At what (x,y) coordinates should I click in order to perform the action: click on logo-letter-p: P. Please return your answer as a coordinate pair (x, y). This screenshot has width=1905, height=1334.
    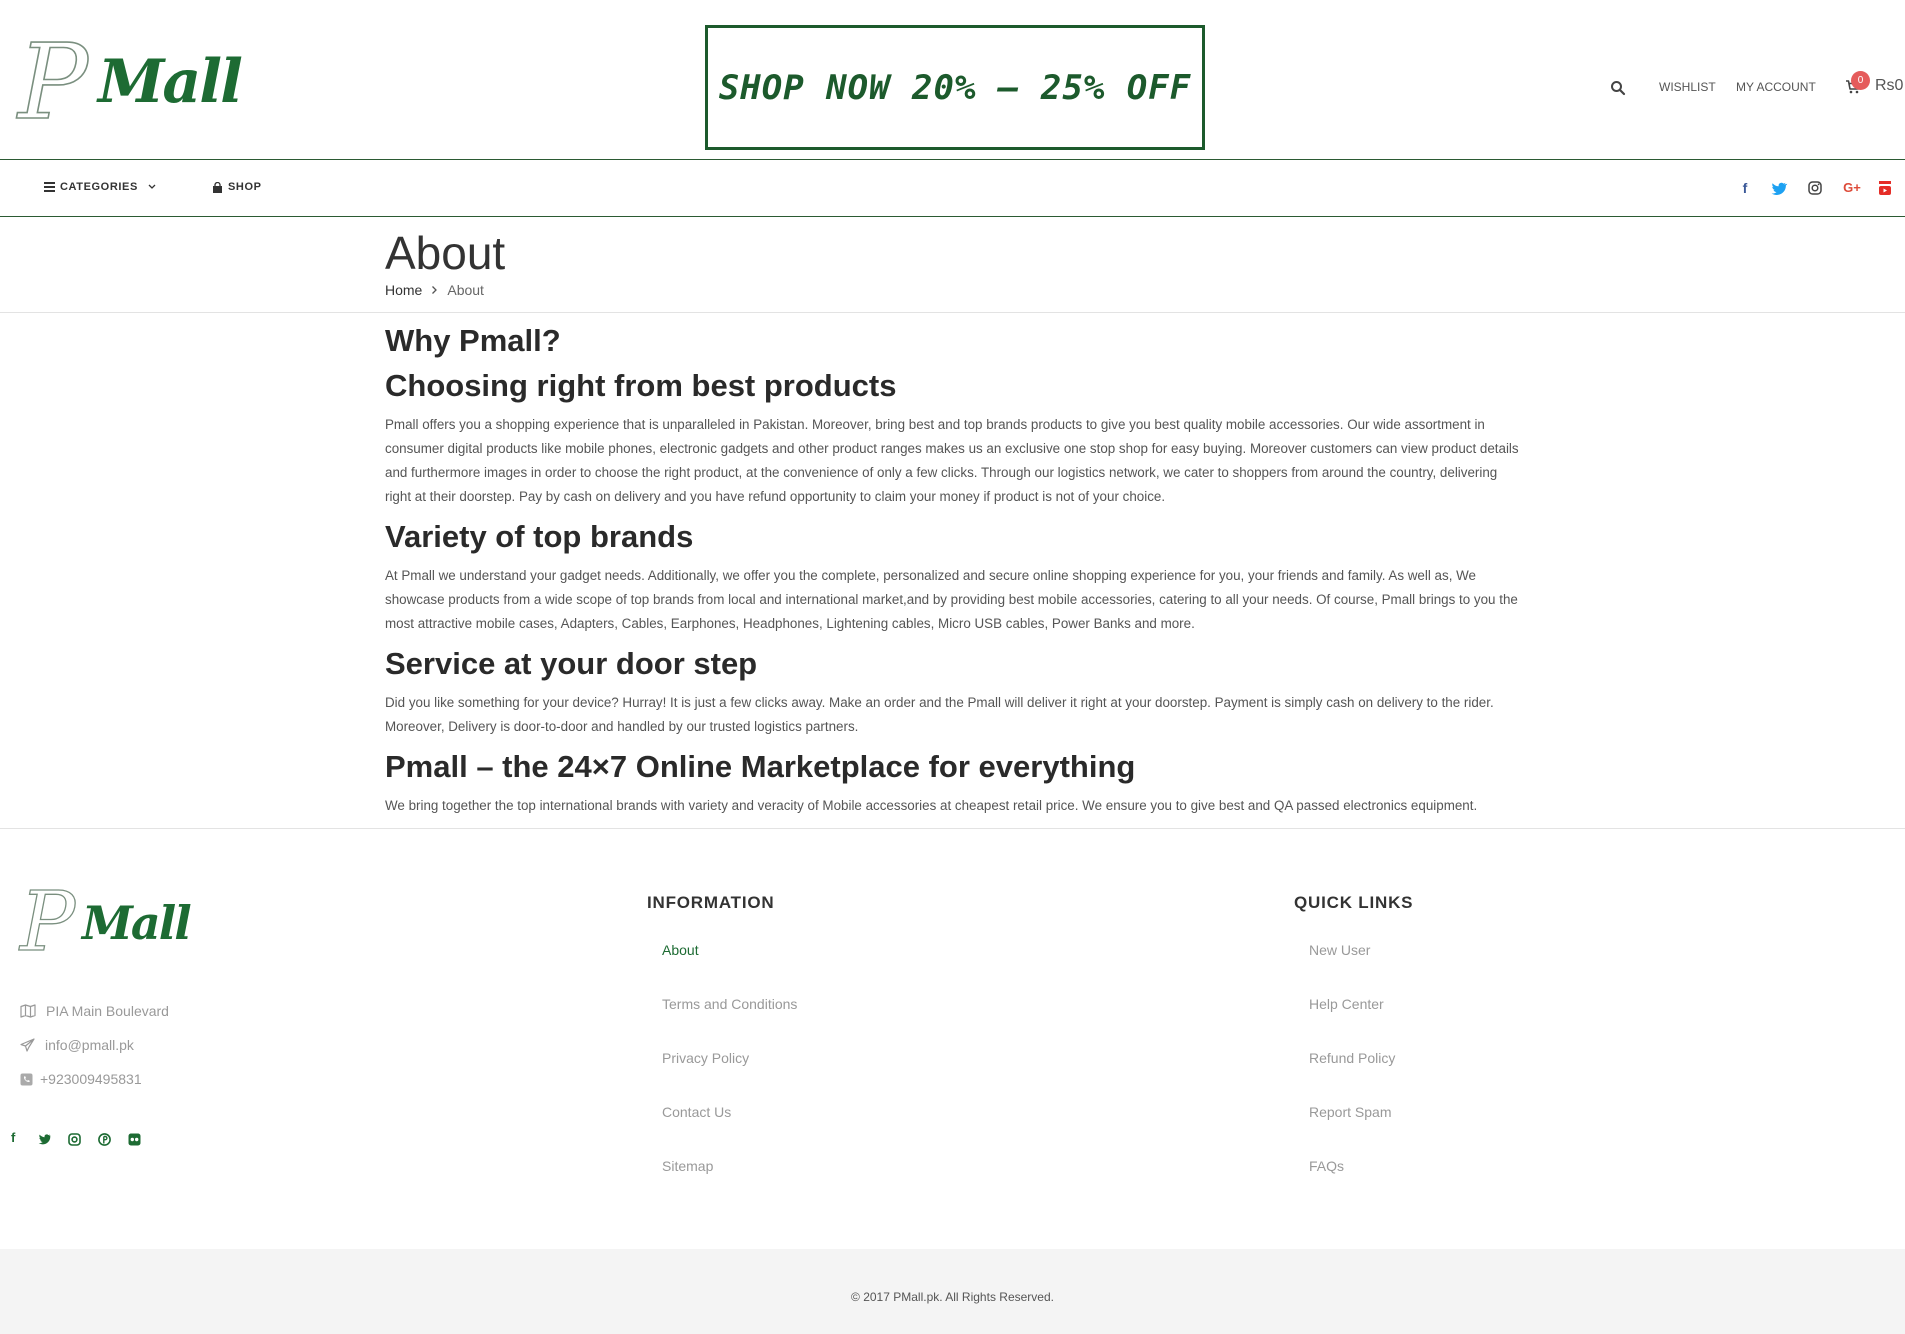
    Looking at the image, I should click on (53, 82).